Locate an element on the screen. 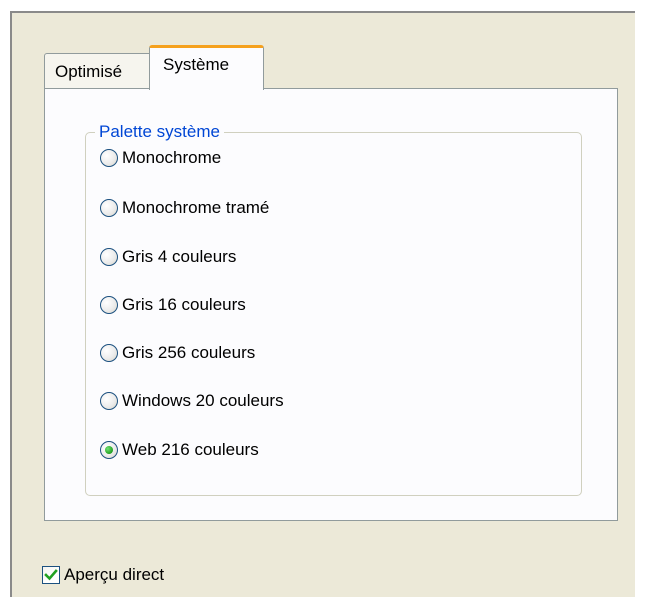 This screenshot has height=605, width=645. radio-label: Monochrome is located at coordinates (172, 157).